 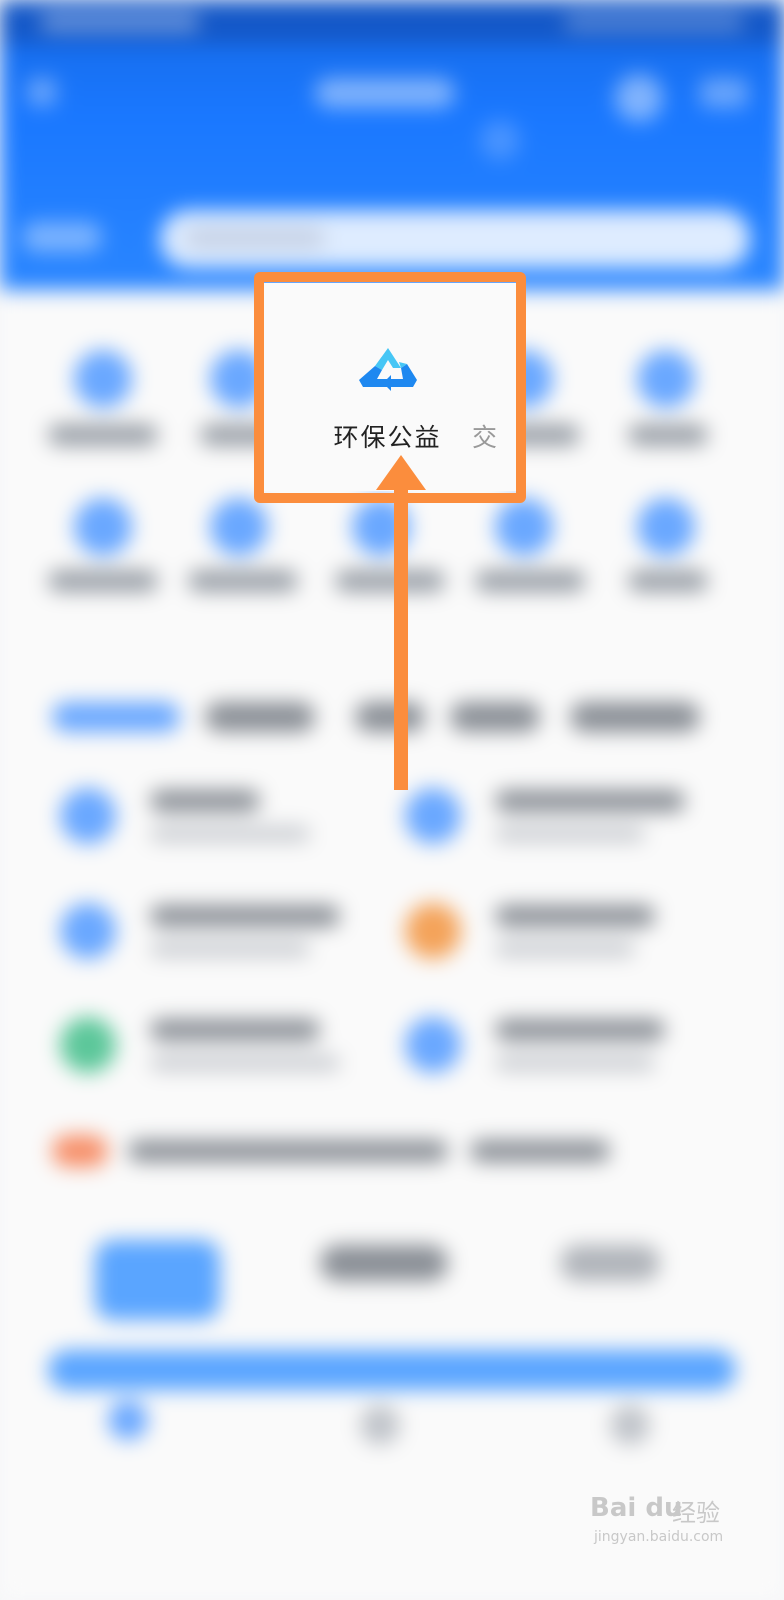 What do you see at coordinates (401, 622) in the screenshot?
I see `annotation-arrow` at bounding box center [401, 622].